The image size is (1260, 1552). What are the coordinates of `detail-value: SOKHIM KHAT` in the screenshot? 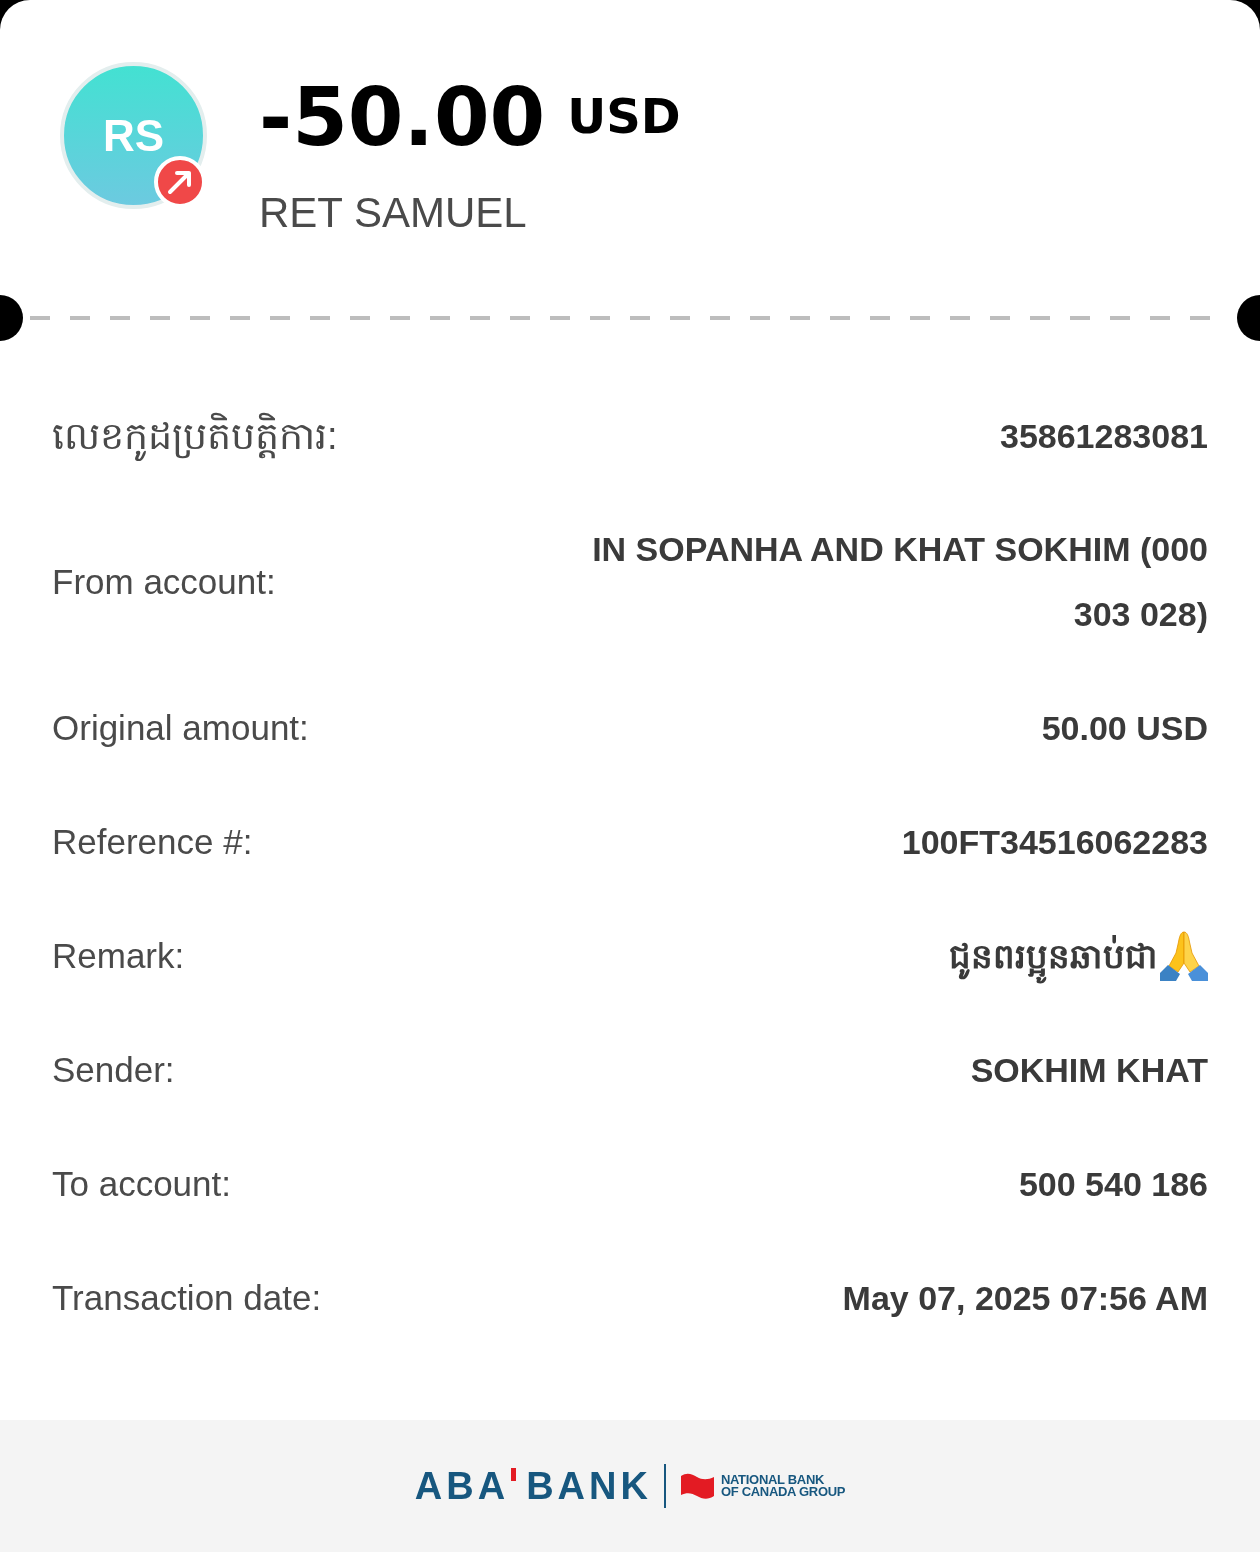 It's located at (1089, 1070).